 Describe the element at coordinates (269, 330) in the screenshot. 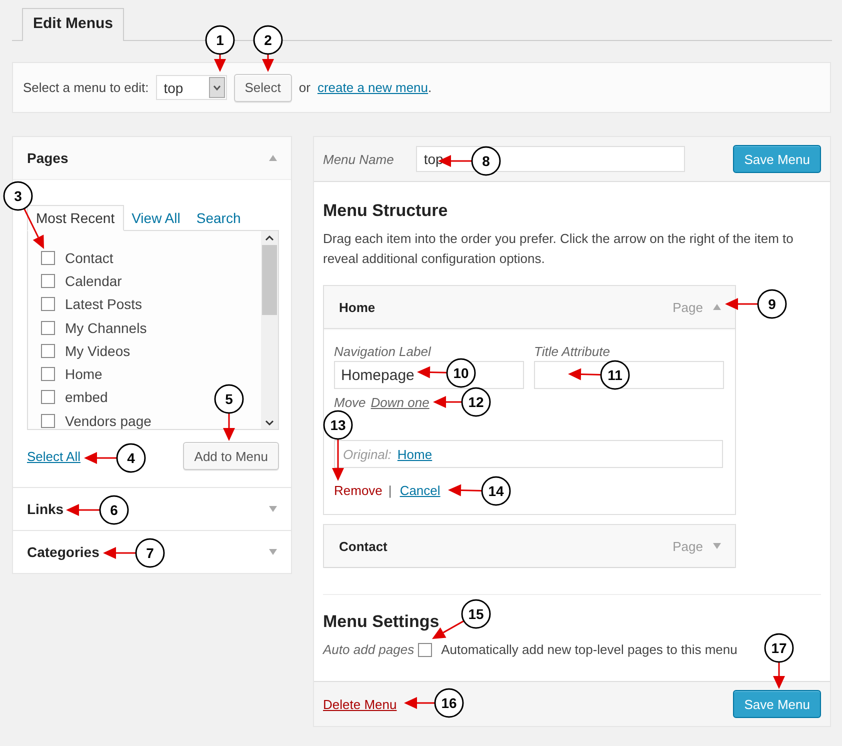

I see `scrollbar` at that location.